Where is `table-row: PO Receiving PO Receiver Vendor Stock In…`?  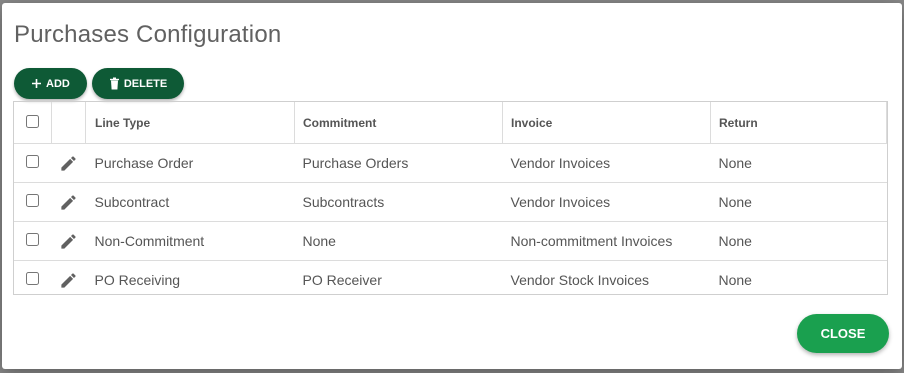
table-row: PO Receiving PO Receiver Vendor Stock In… is located at coordinates (450, 280).